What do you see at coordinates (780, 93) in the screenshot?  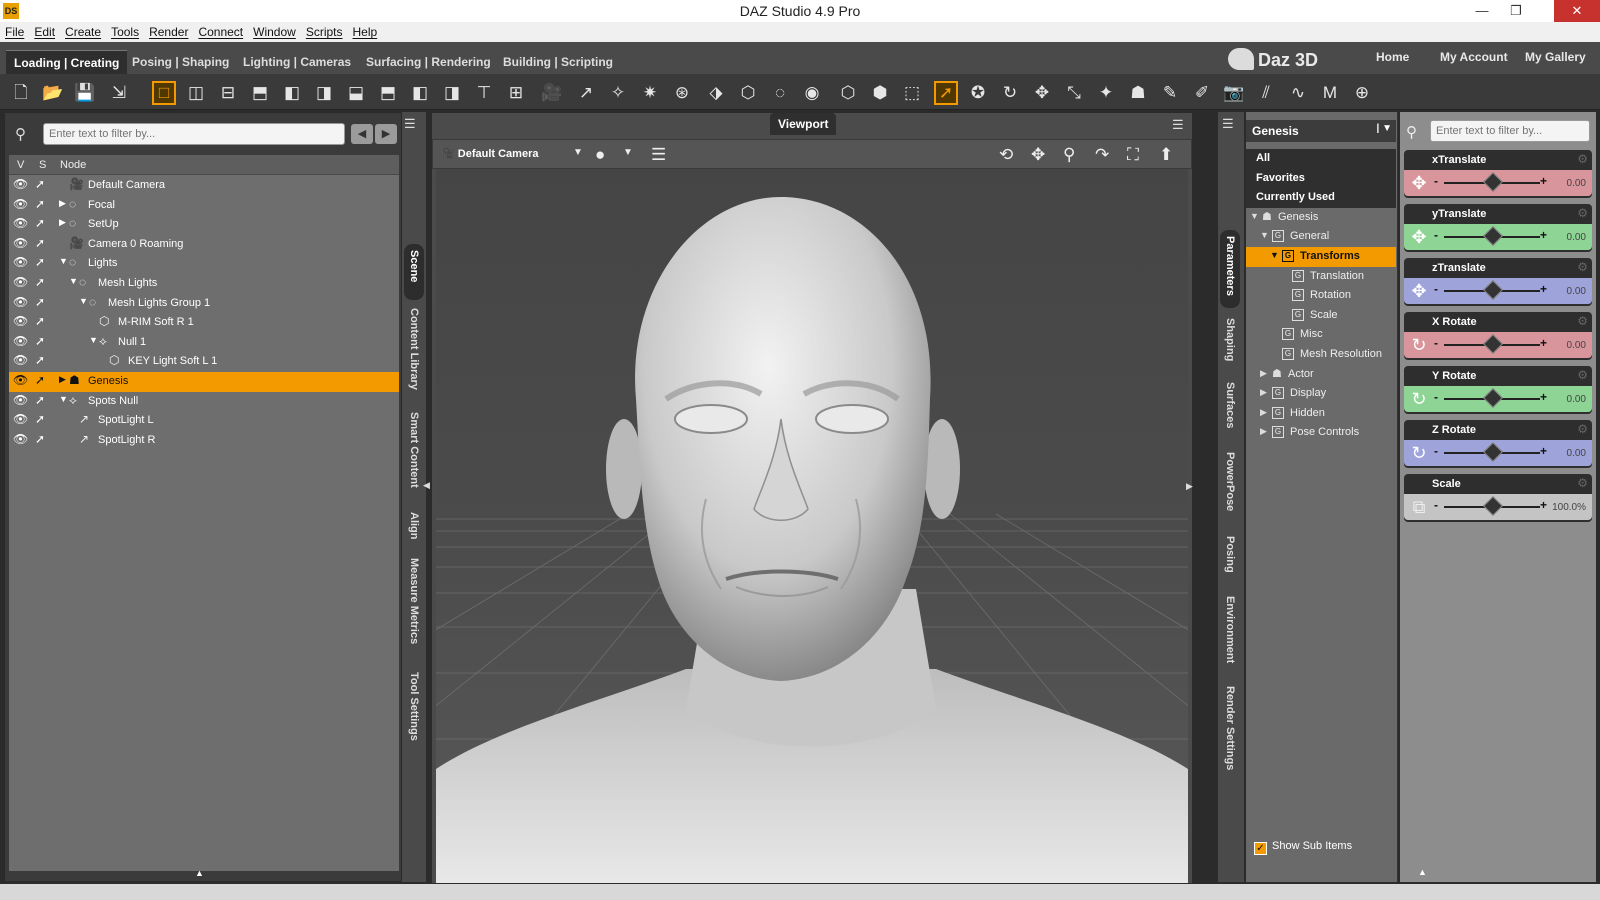 I see `transform-tool-icon: ◌` at bounding box center [780, 93].